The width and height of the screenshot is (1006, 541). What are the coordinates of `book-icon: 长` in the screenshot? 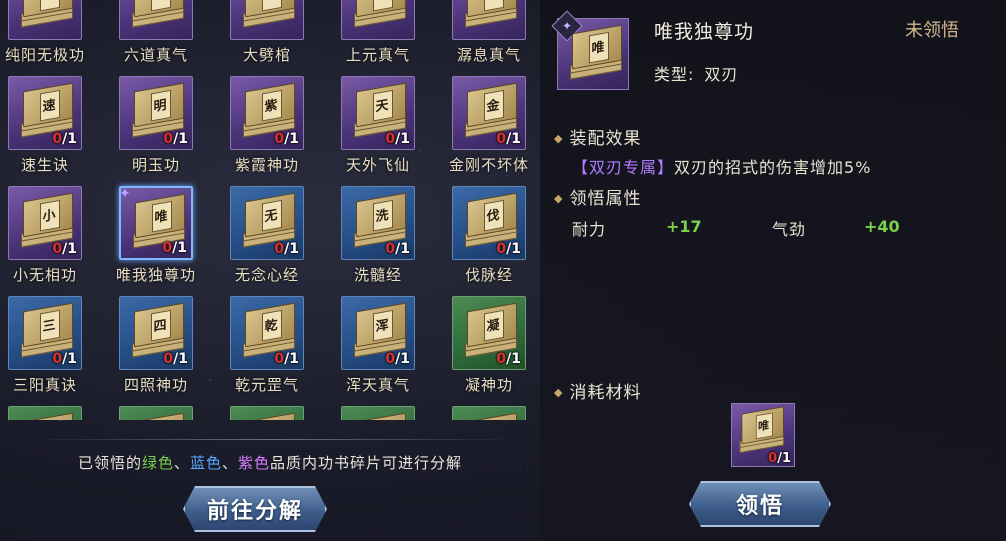 It's located at (380, 416).